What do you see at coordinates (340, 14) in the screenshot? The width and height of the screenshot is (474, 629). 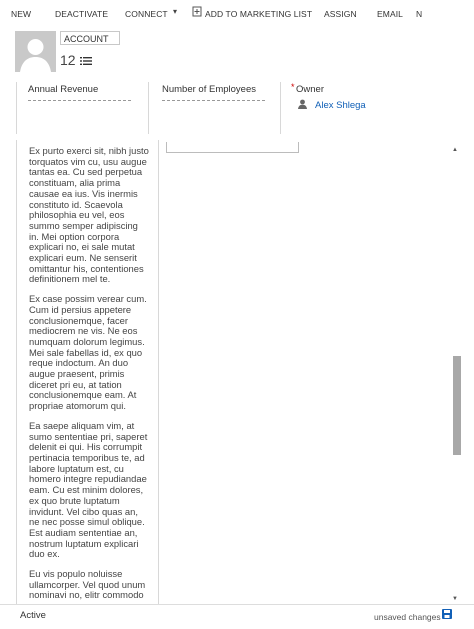 I see `assign-button: ASSIGN` at bounding box center [340, 14].